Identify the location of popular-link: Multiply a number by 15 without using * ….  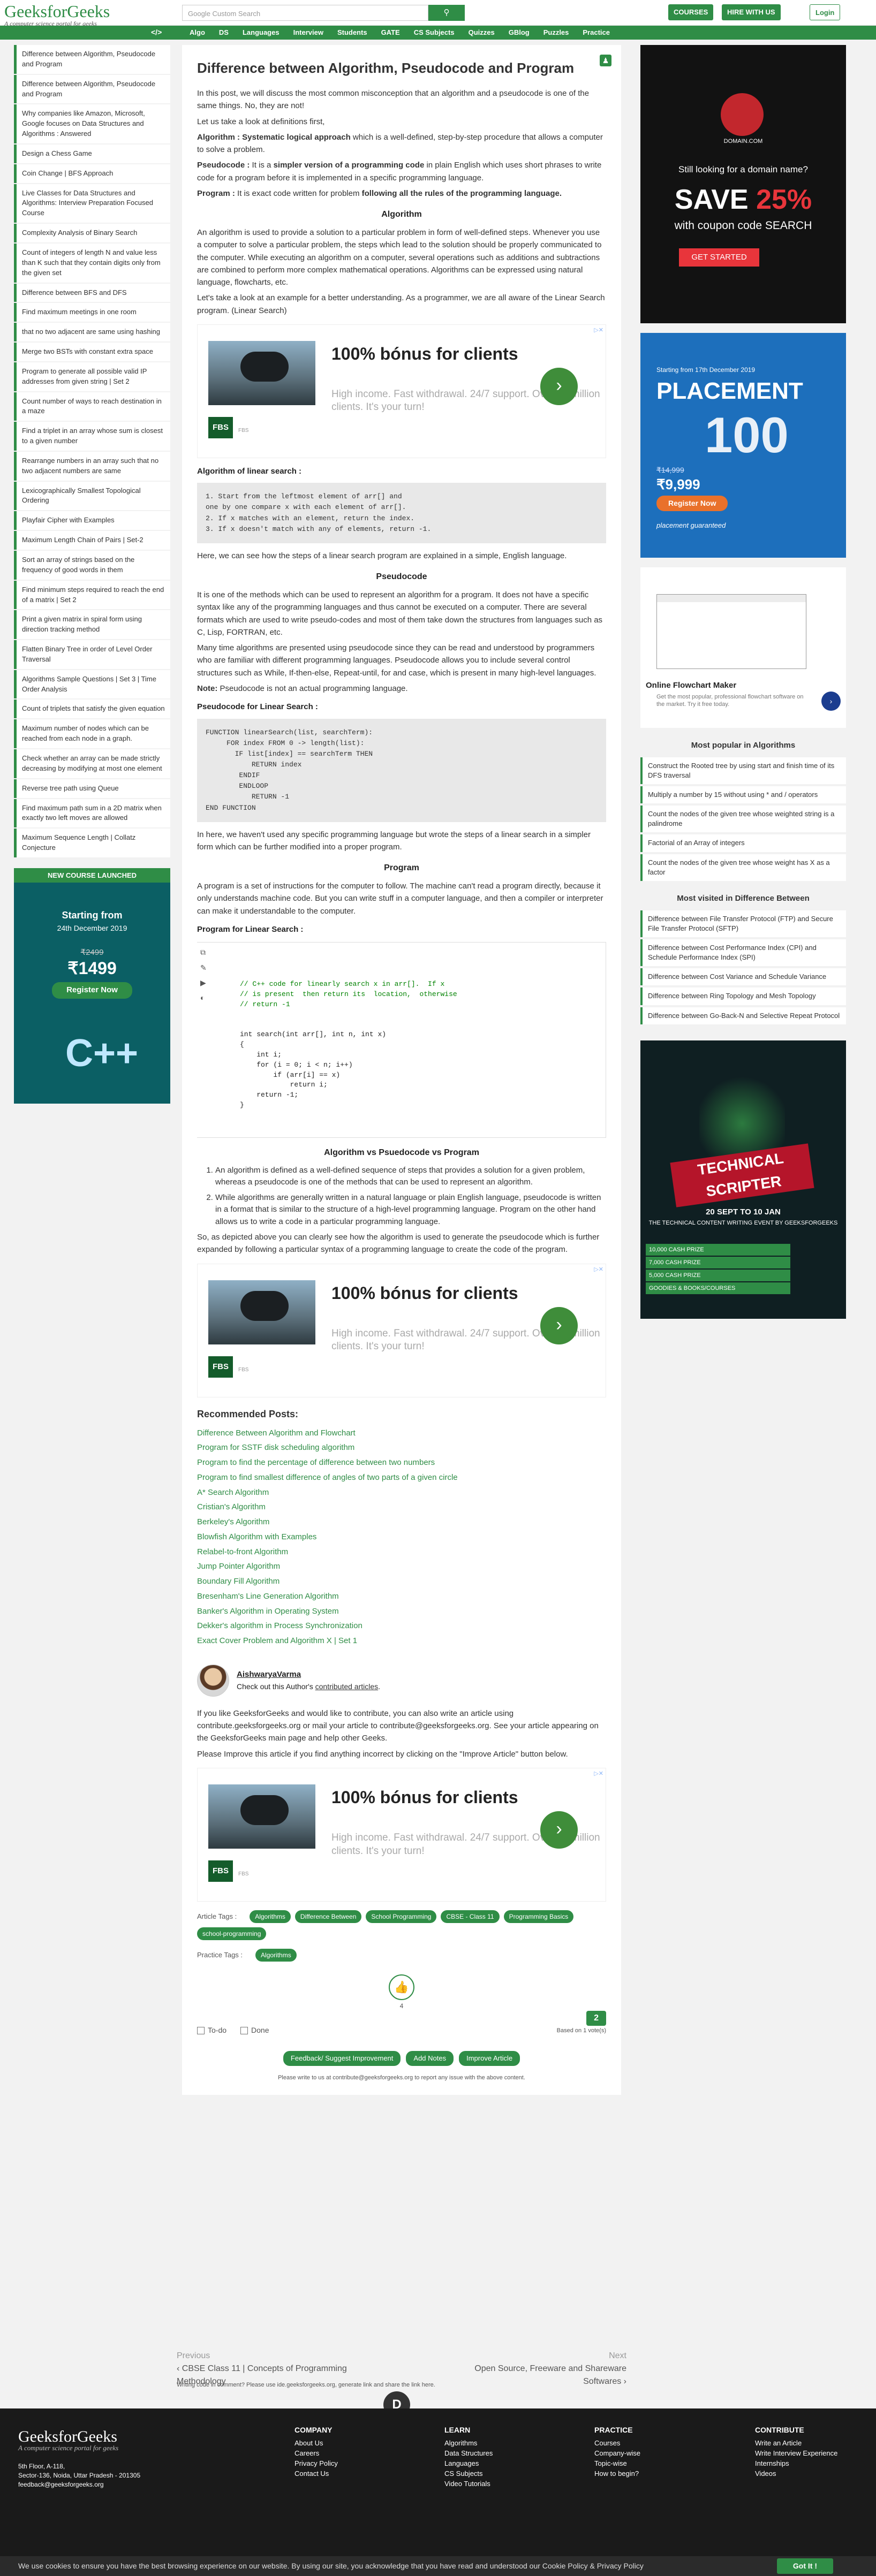
(743, 795).